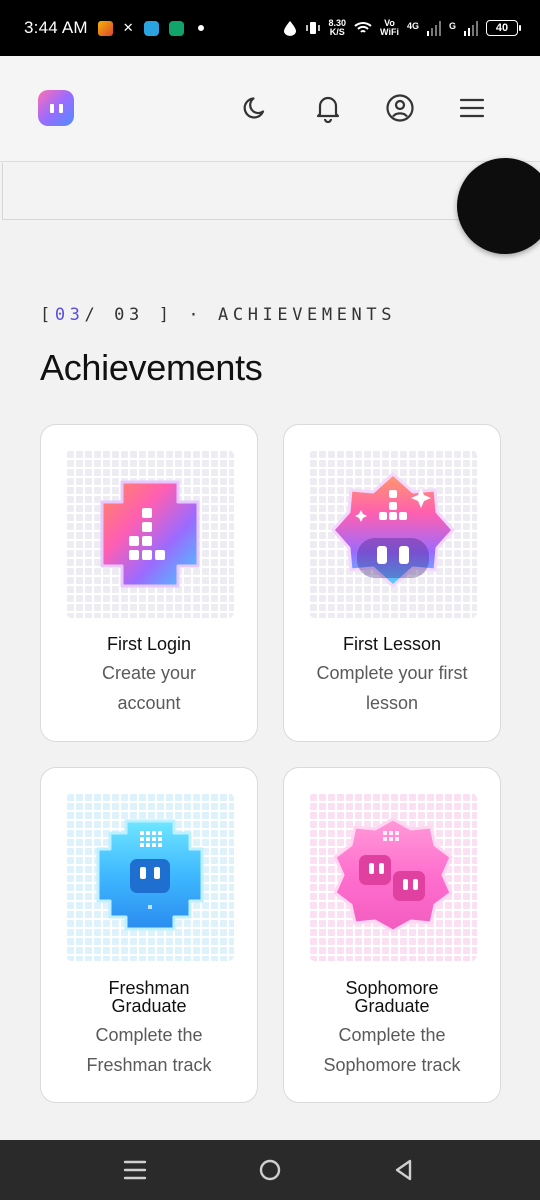 Image resolution: width=540 pixels, height=1200 pixels. Describe the element at coordinates (176, 28) in the screenshot. I see `kc-app-icon` at that location.